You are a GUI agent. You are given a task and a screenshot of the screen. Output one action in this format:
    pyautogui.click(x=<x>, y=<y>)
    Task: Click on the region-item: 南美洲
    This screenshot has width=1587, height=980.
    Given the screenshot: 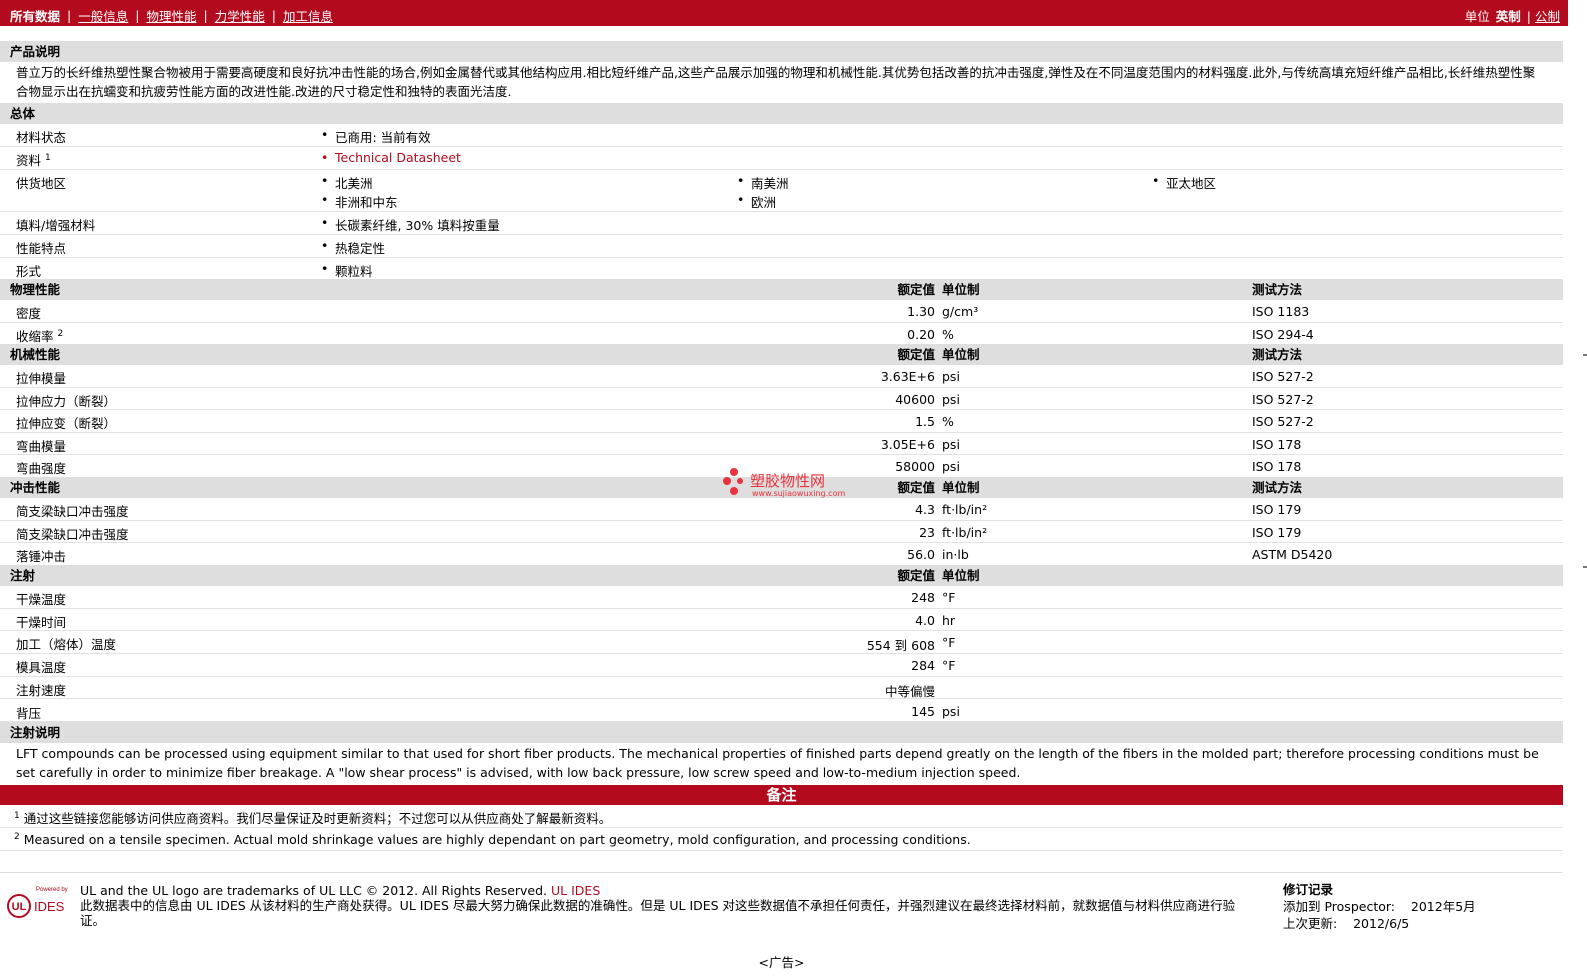 What is the action you would take?
    pyautogui.click(x=762, y=182)
    